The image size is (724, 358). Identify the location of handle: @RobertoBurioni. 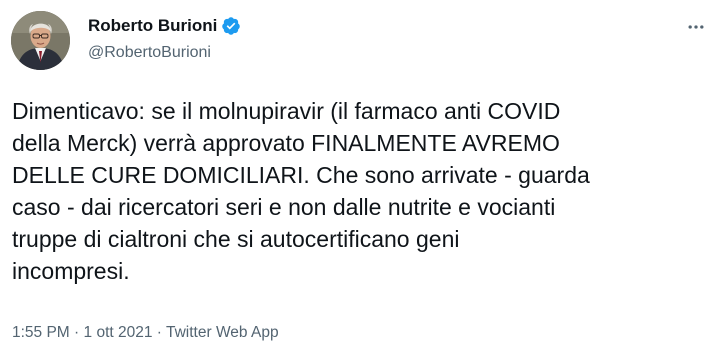
(149, 53).